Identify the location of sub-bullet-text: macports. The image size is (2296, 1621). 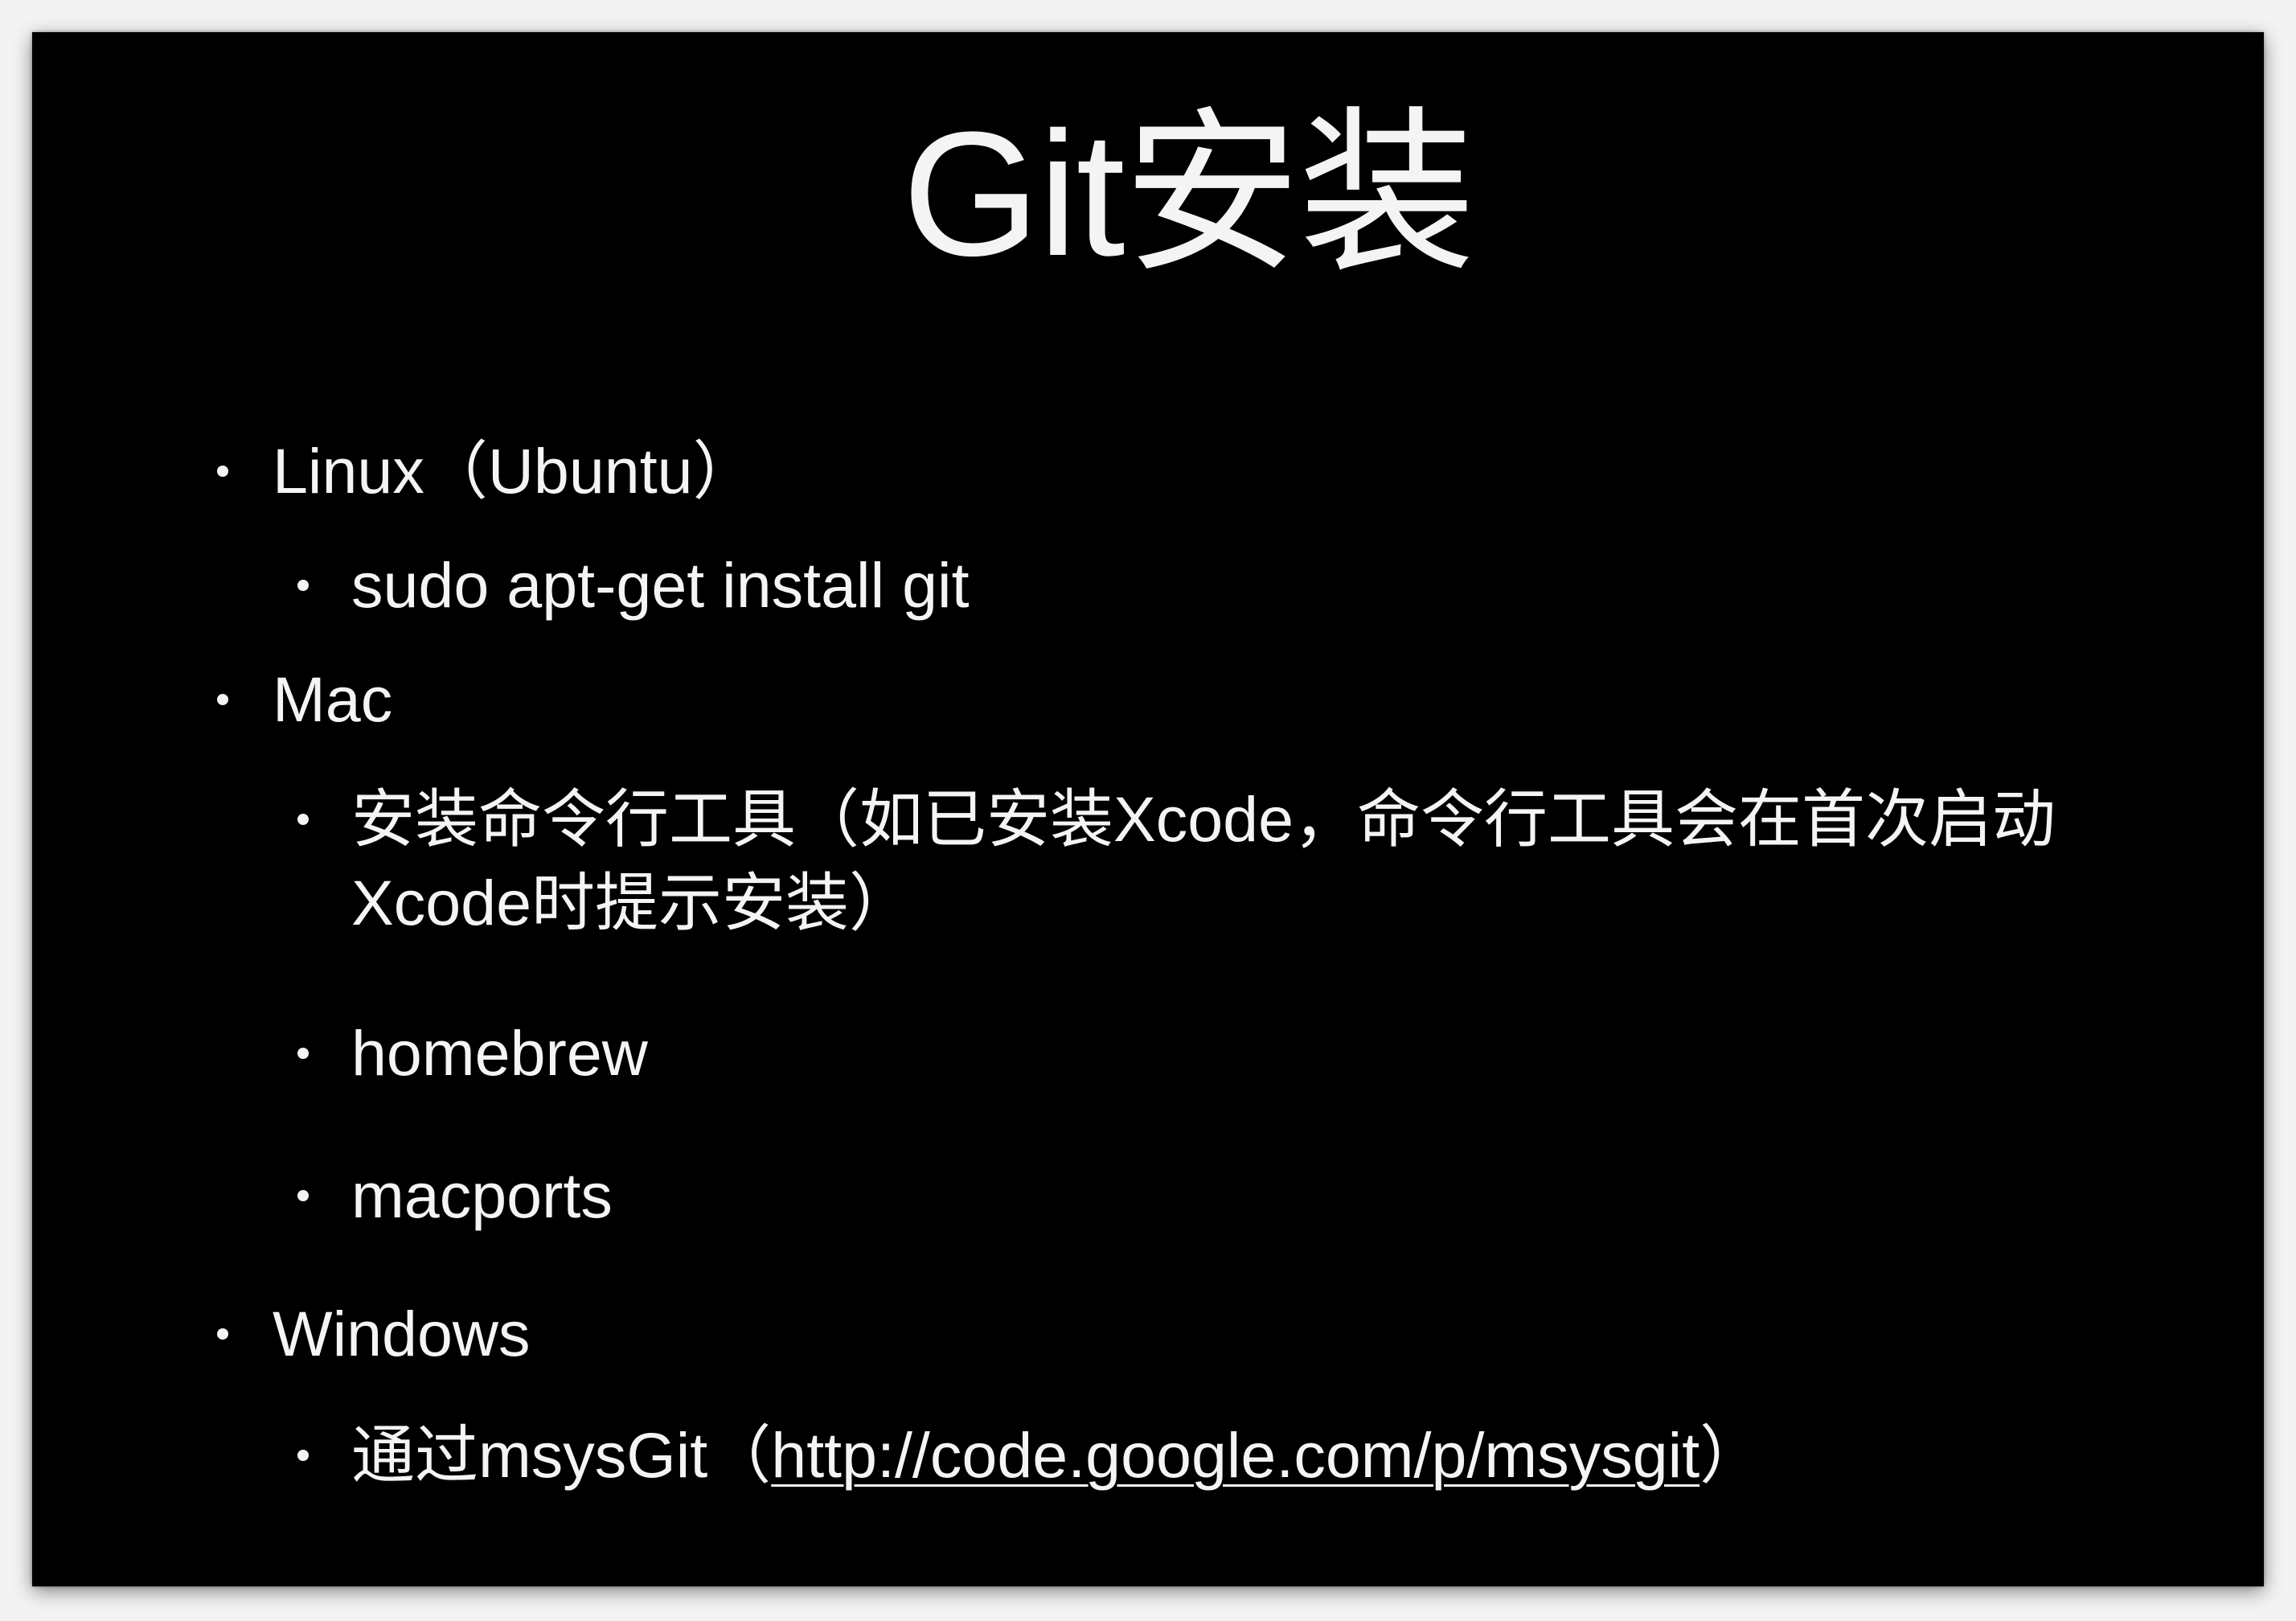
(482, 1195).